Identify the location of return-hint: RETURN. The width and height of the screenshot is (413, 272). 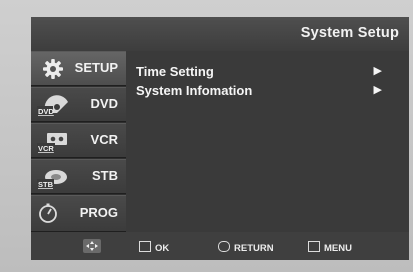
(246, 247).